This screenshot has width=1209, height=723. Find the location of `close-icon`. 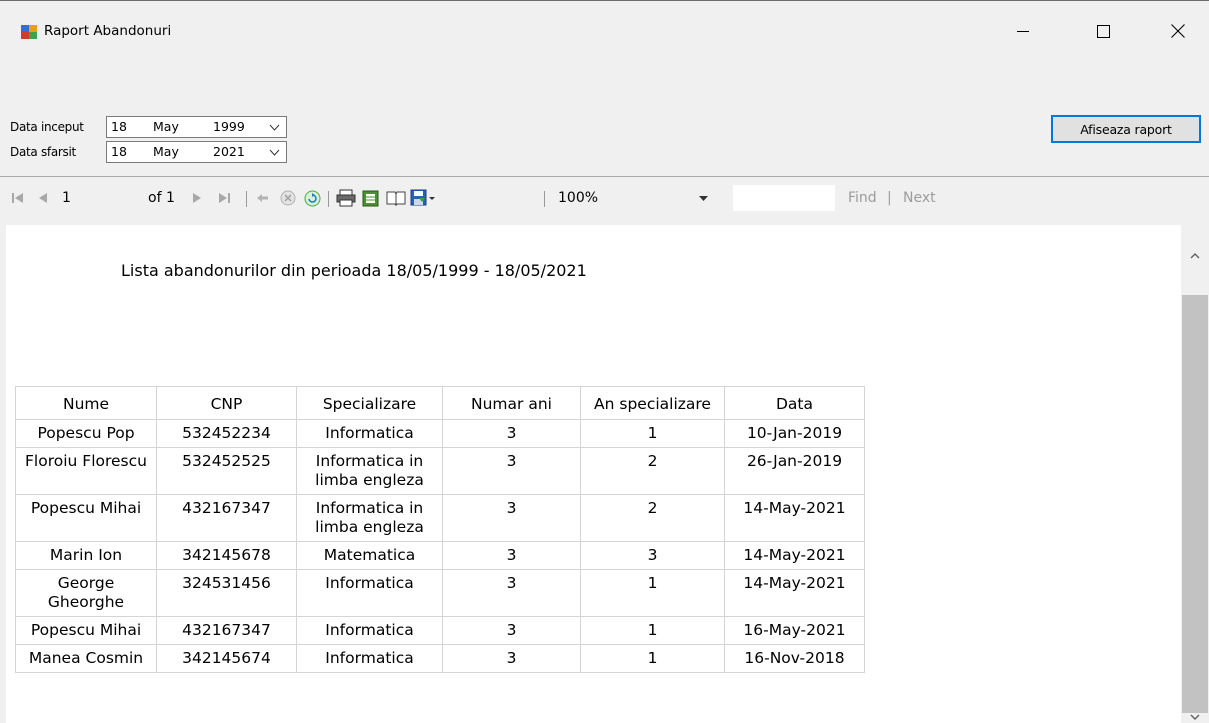

close-icon is located at coordinates (1178, 31).